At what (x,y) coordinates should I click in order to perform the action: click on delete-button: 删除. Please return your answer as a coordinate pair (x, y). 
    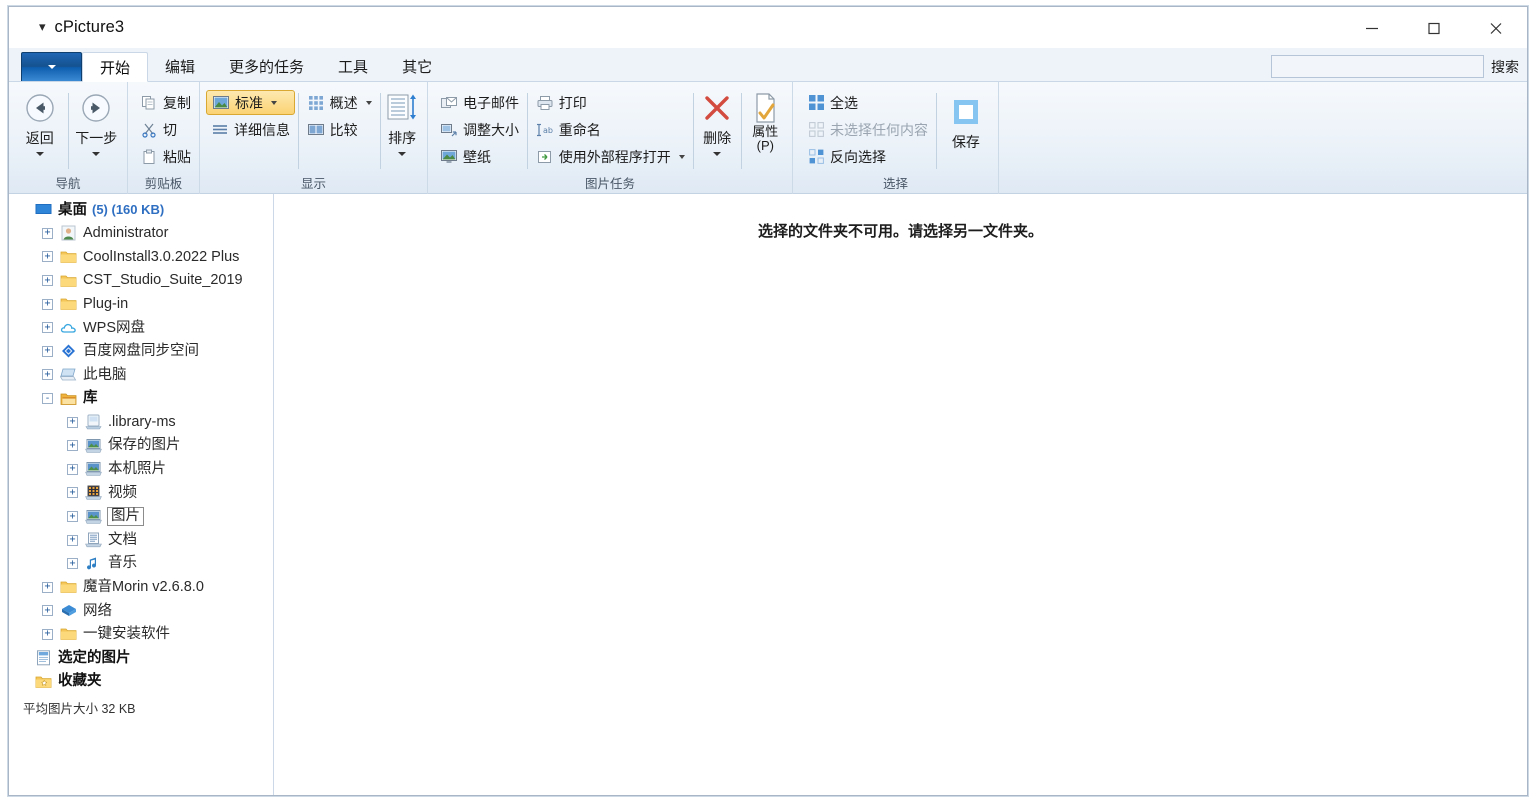
    Looking at the image, I should click on (716, 122).